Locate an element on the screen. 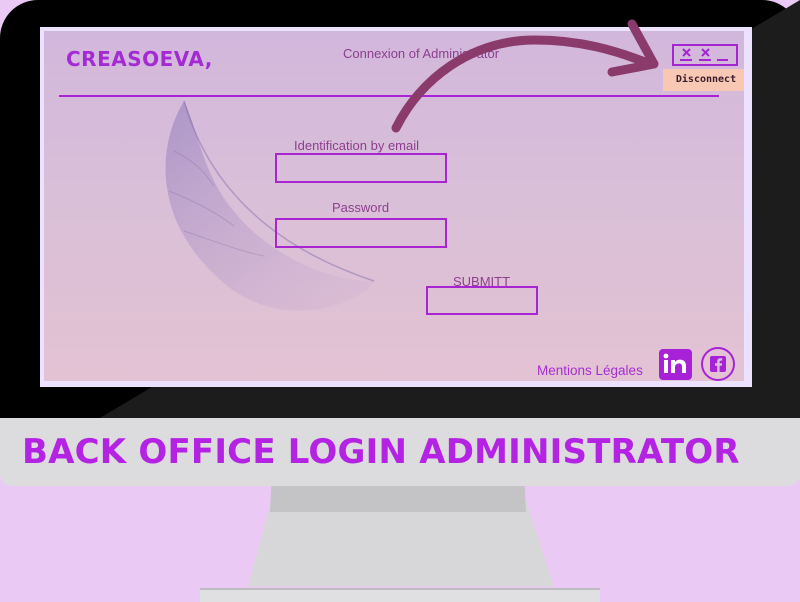  facebook-button is located at coordinates (718, 364).